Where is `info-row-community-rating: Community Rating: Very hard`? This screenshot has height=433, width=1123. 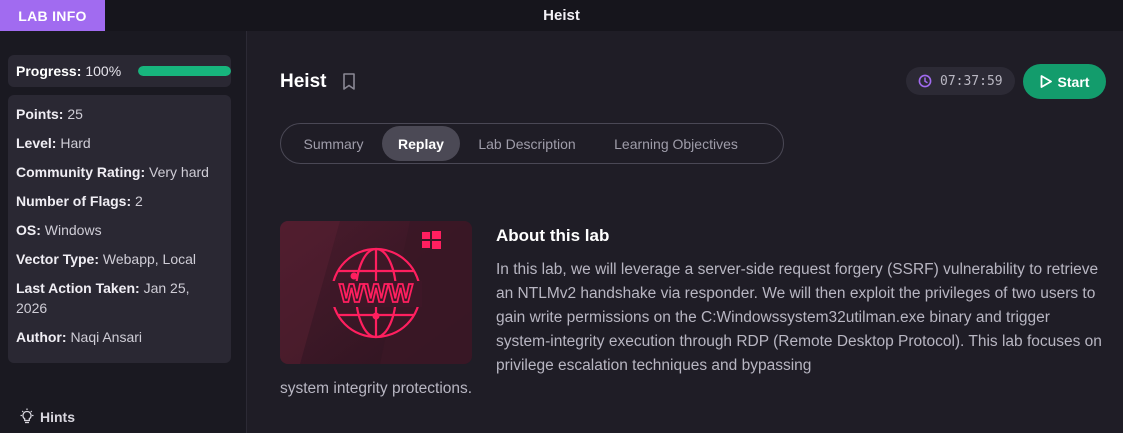
info-row-community-rating: Community Rating: Very hard is located at coordinates (112, 172).